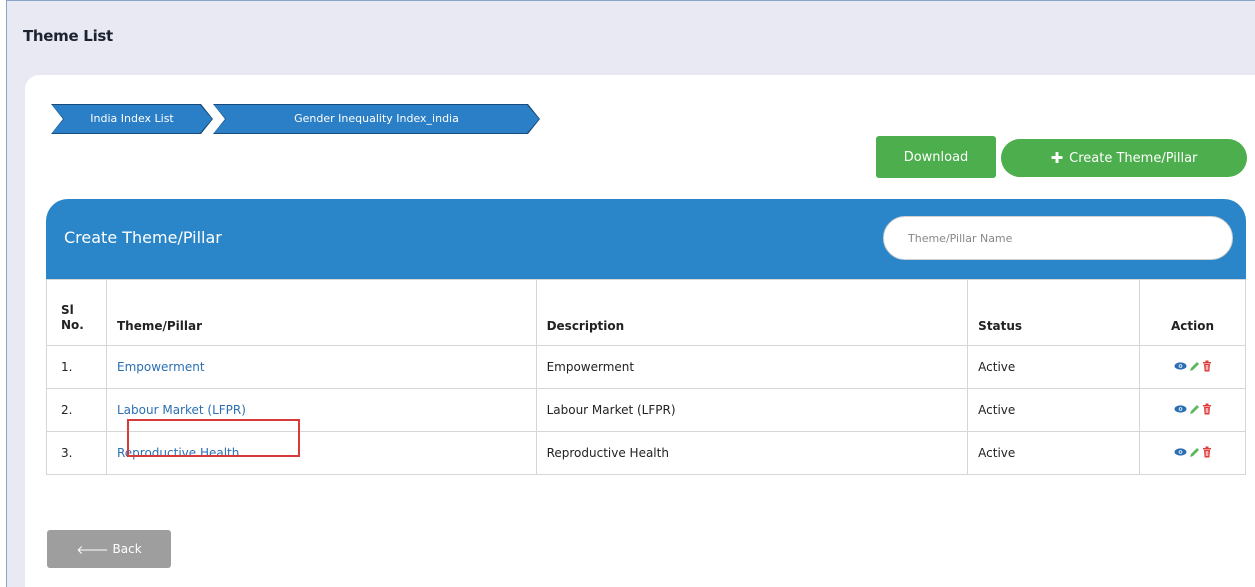 This screenshot has width=1255, height=587. Describe the element at coordinates (1192, 312) in the screenshot. I see `column-header-action: Action` at that location.